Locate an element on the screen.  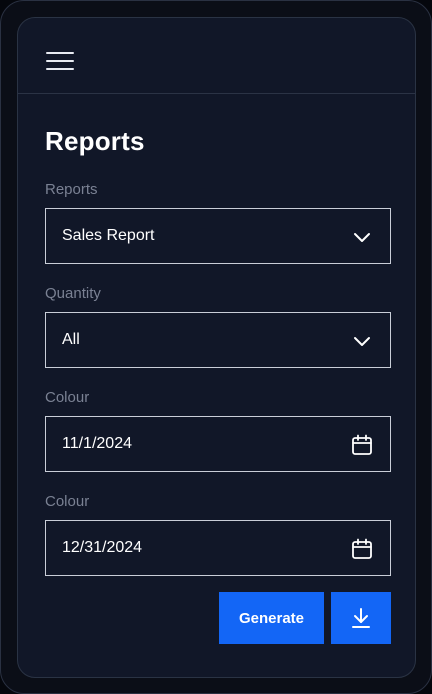
start-date-field: 11/1/2024 is located at coordinates (218, 444).